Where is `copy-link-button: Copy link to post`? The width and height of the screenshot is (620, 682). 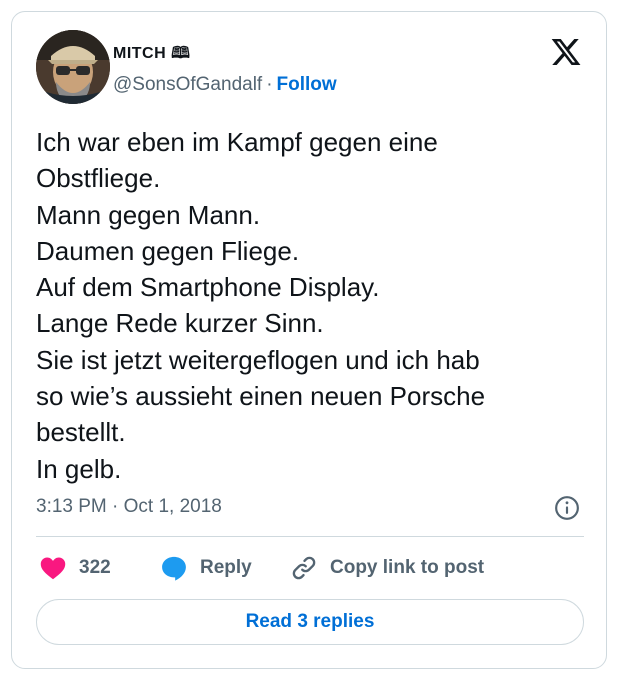 copy-link-button: Copy link to post is located at coordinates (387, 568).